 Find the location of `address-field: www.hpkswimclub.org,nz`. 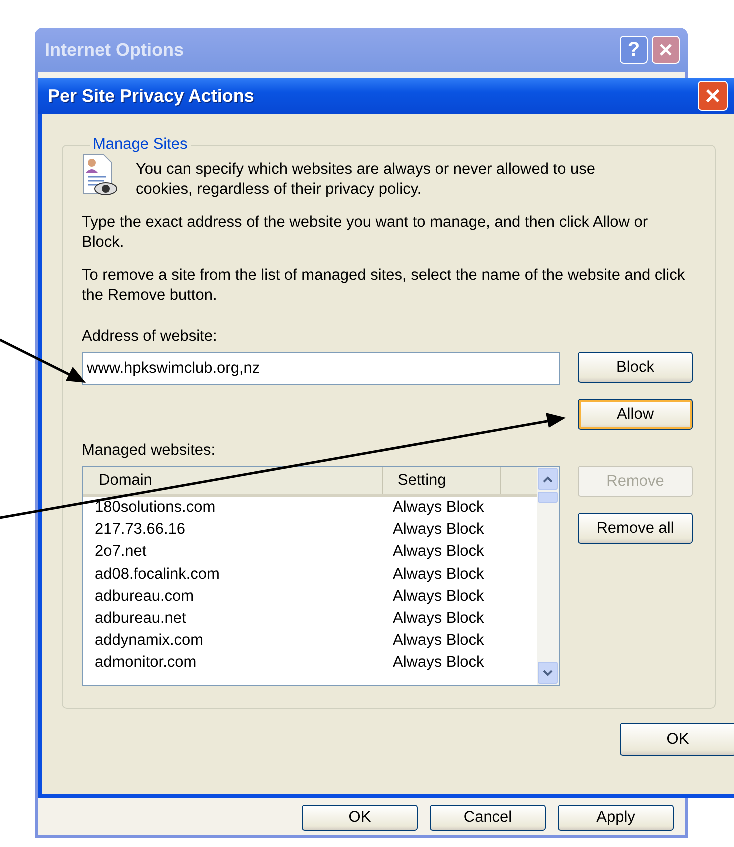

address-field: www.hpkswimclub.org,nz is located at coordinates (321, 368).